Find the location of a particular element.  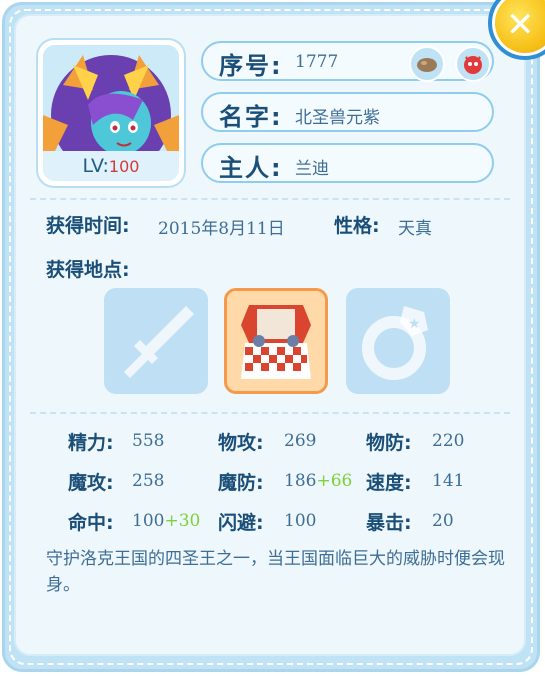

sword-icon is located at coordinates (159, 342).